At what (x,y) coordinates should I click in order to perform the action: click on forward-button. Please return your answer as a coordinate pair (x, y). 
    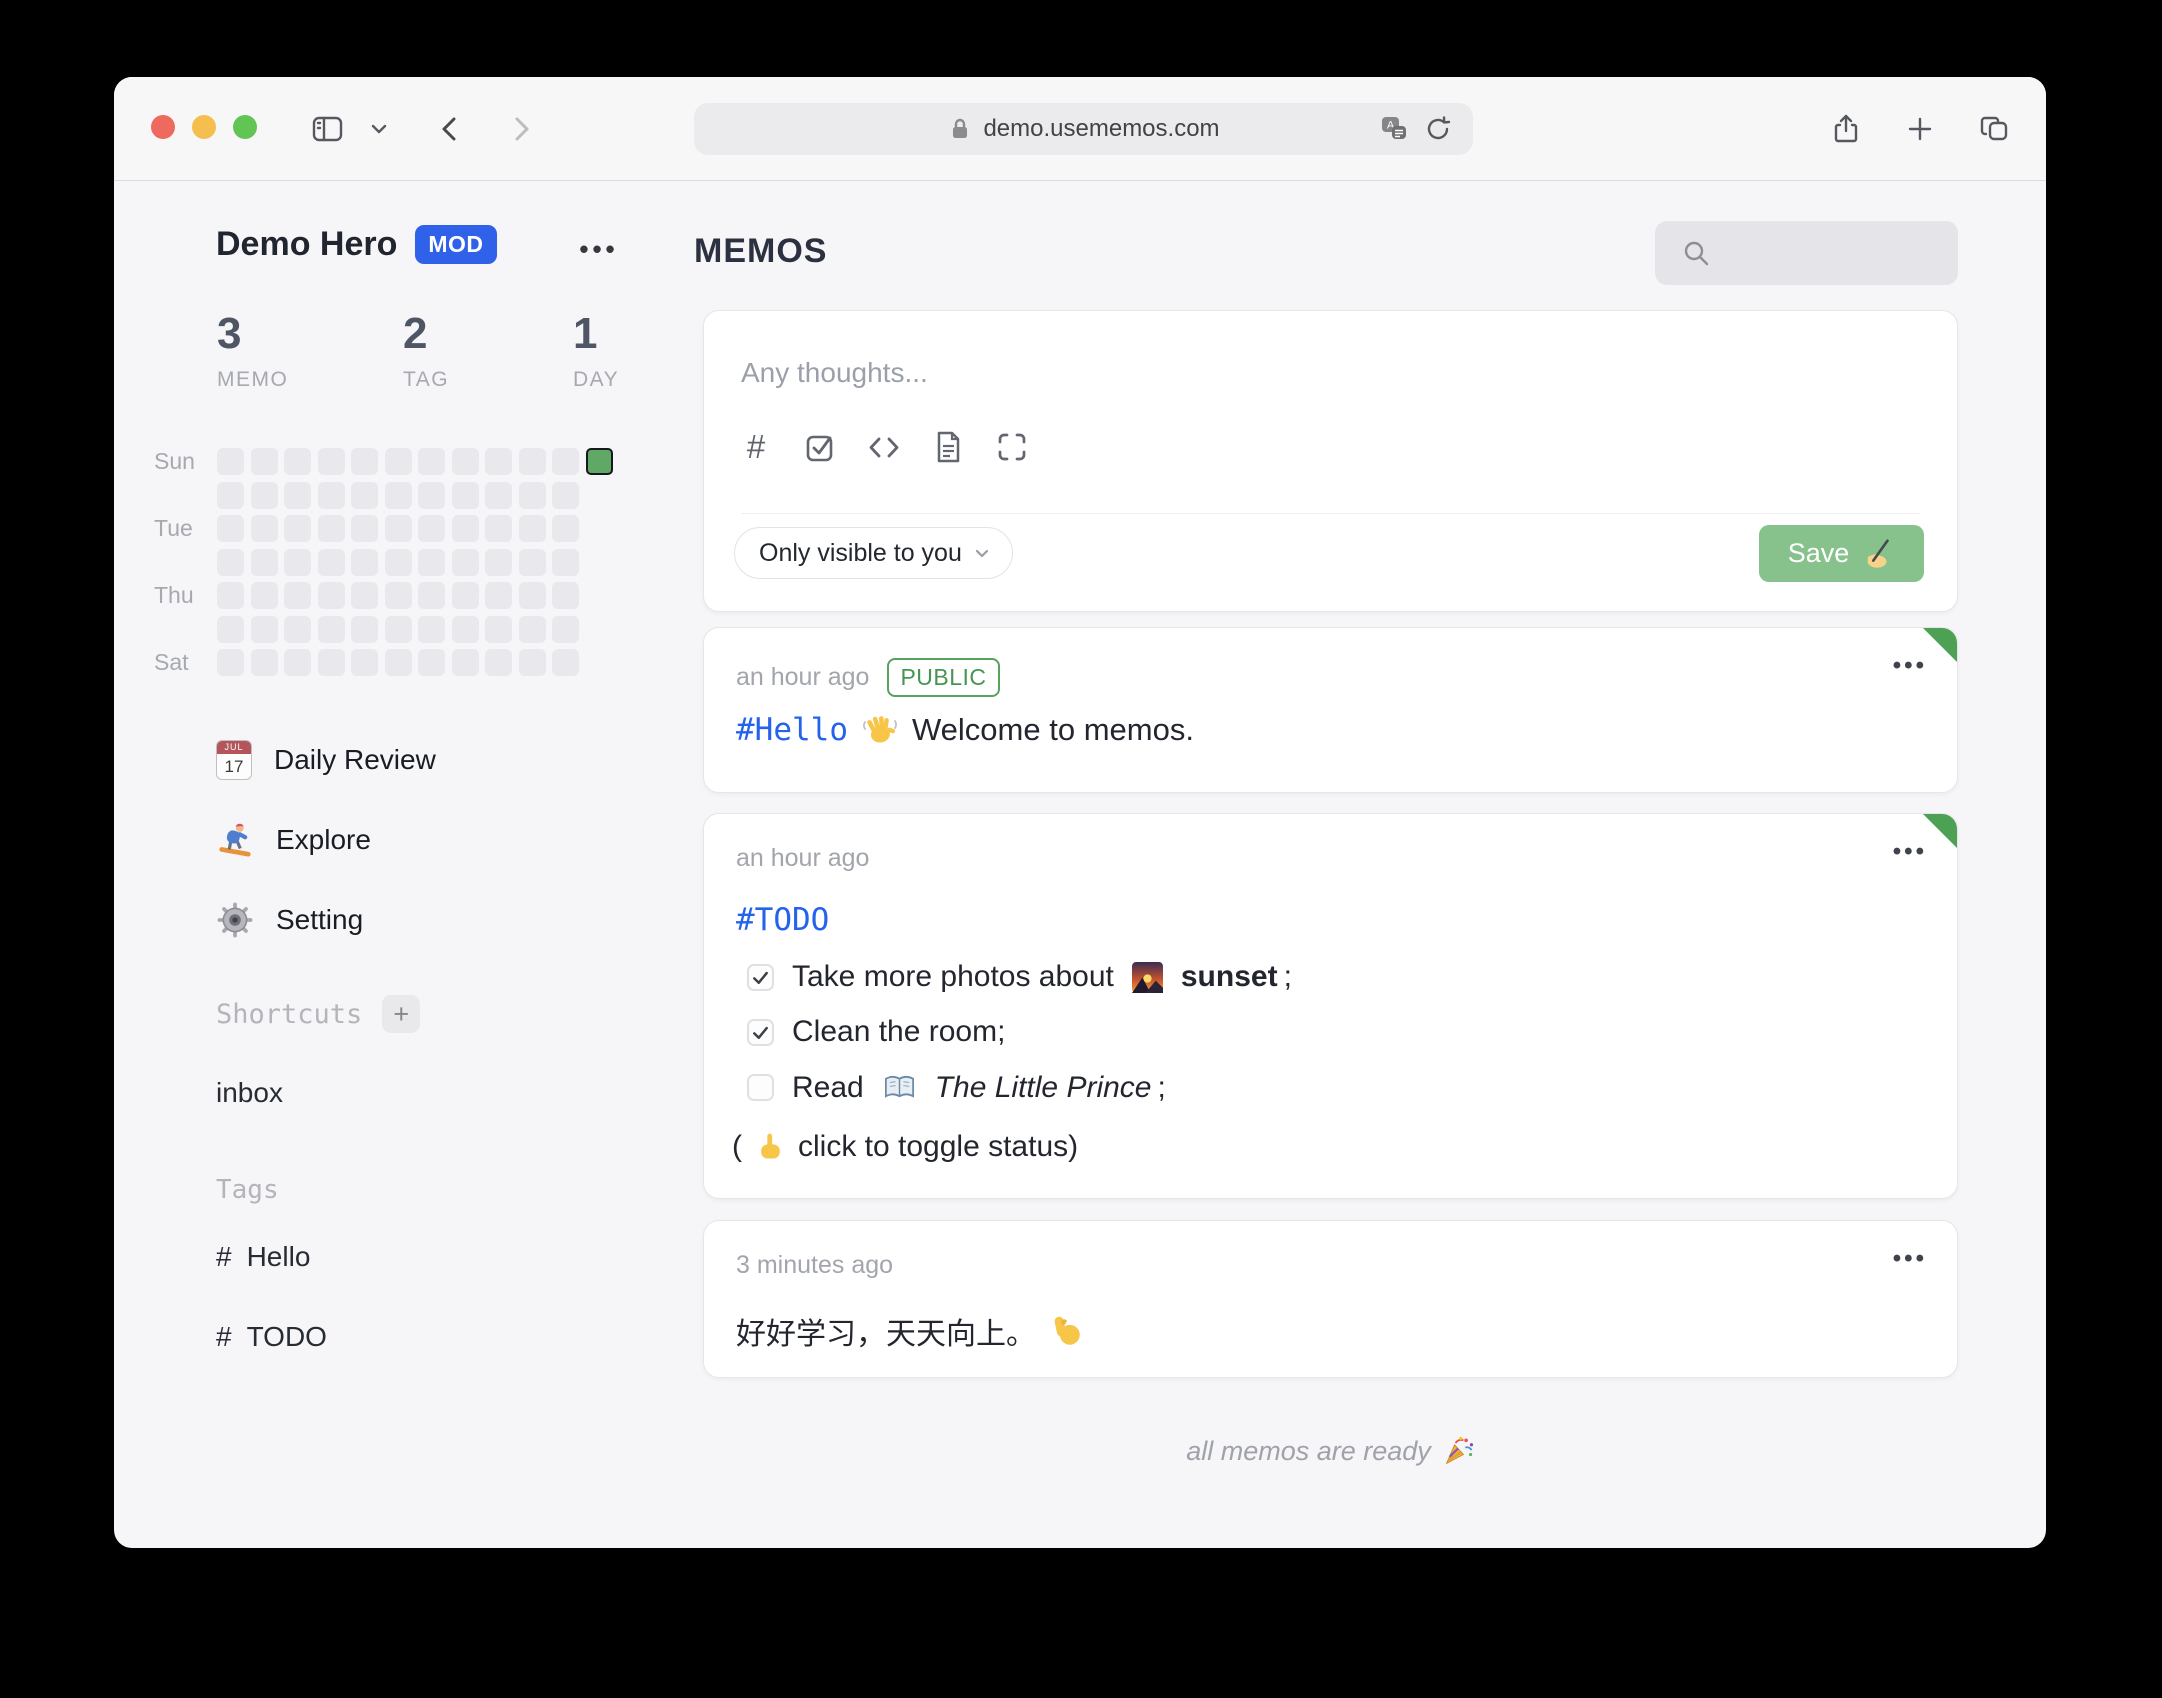
    Looking at the image, I should click on (521, 129).